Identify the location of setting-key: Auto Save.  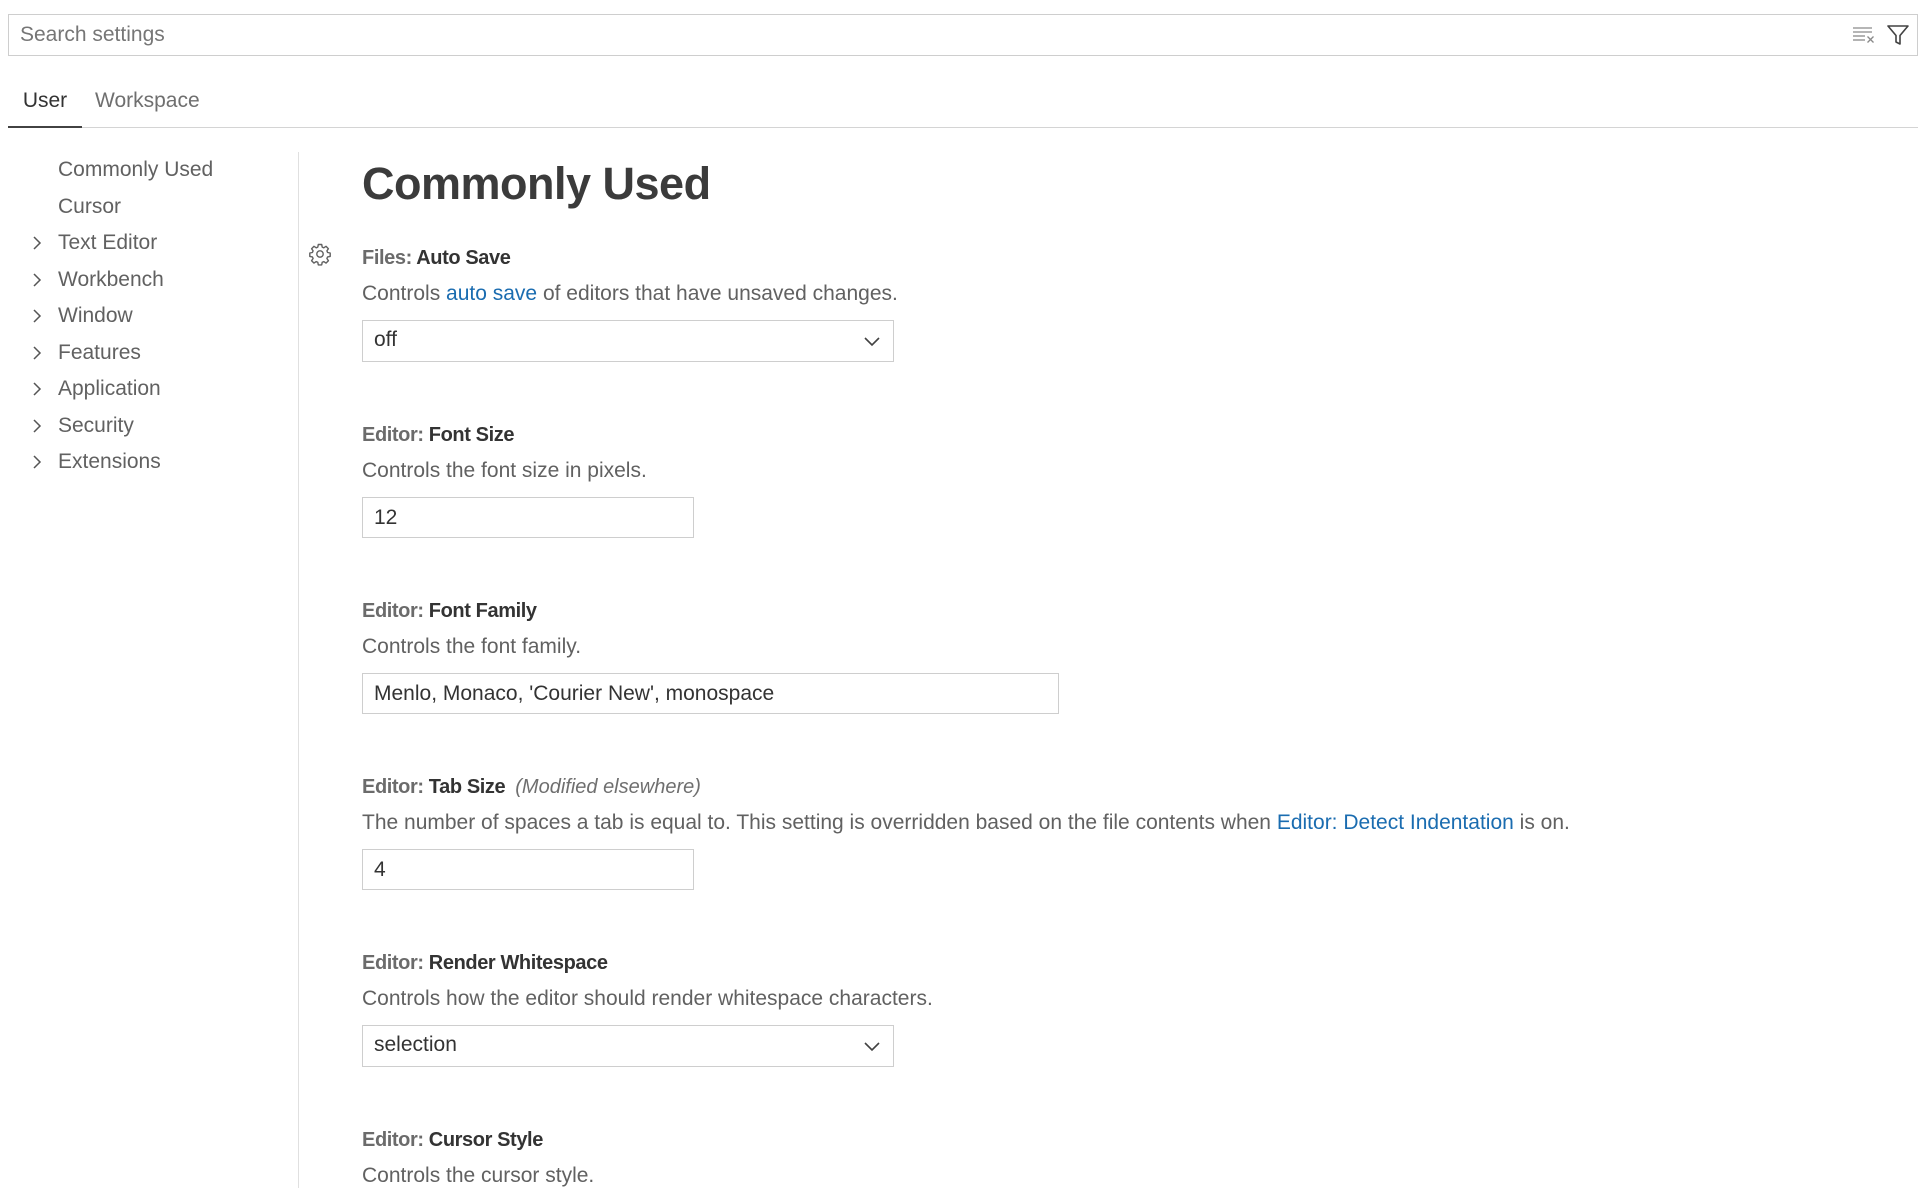
(463, 258).